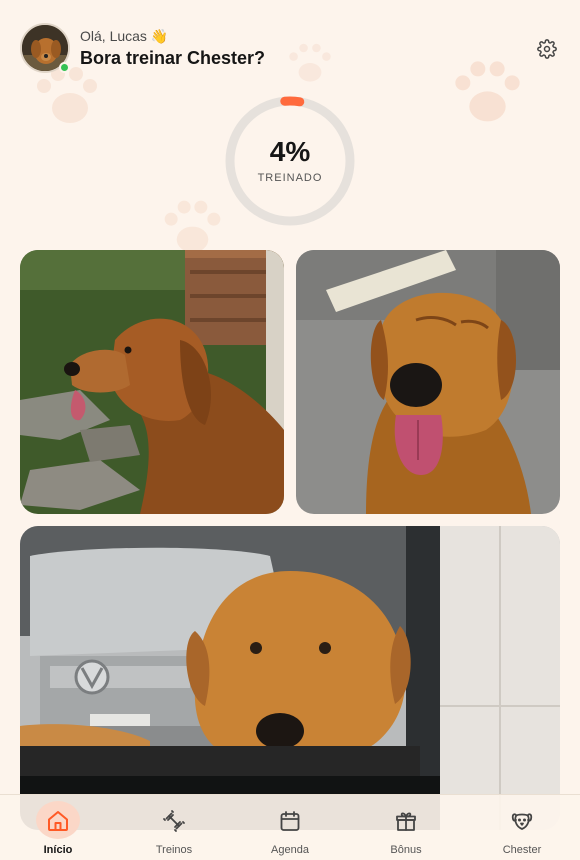 The image size is (580, 860). I want to click on tab-treinos: Treinos, so click(174, 827).